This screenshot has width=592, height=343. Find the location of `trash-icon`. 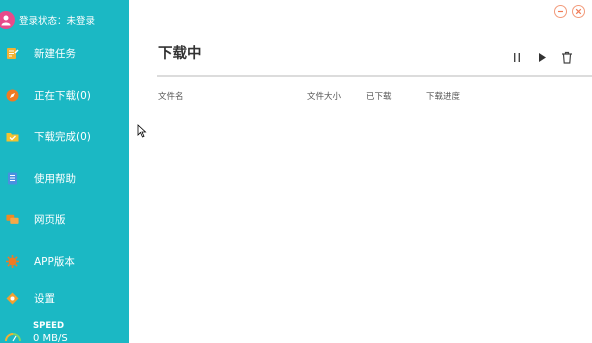

trash-icon is located at coordinates (567, 57).